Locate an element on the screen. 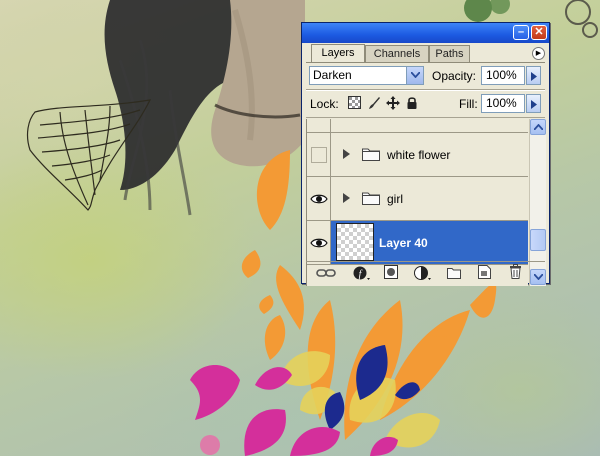  tab-channels: Channels is located at coordinates (397, 53).